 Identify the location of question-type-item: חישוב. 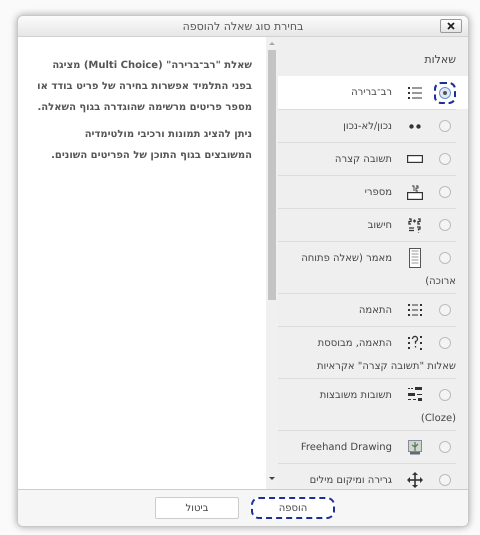
(367, 224).